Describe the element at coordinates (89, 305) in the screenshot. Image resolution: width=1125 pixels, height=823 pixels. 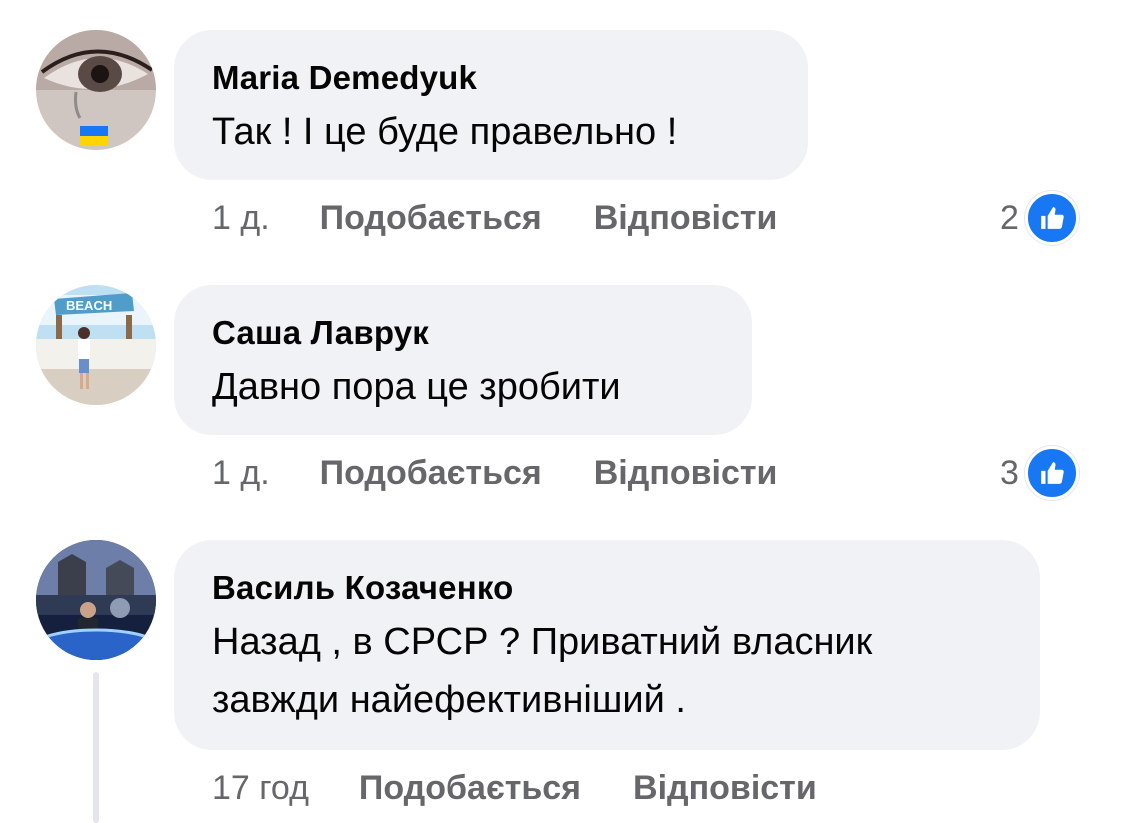
I see `avatar-sign-text: BEACH` at that location.